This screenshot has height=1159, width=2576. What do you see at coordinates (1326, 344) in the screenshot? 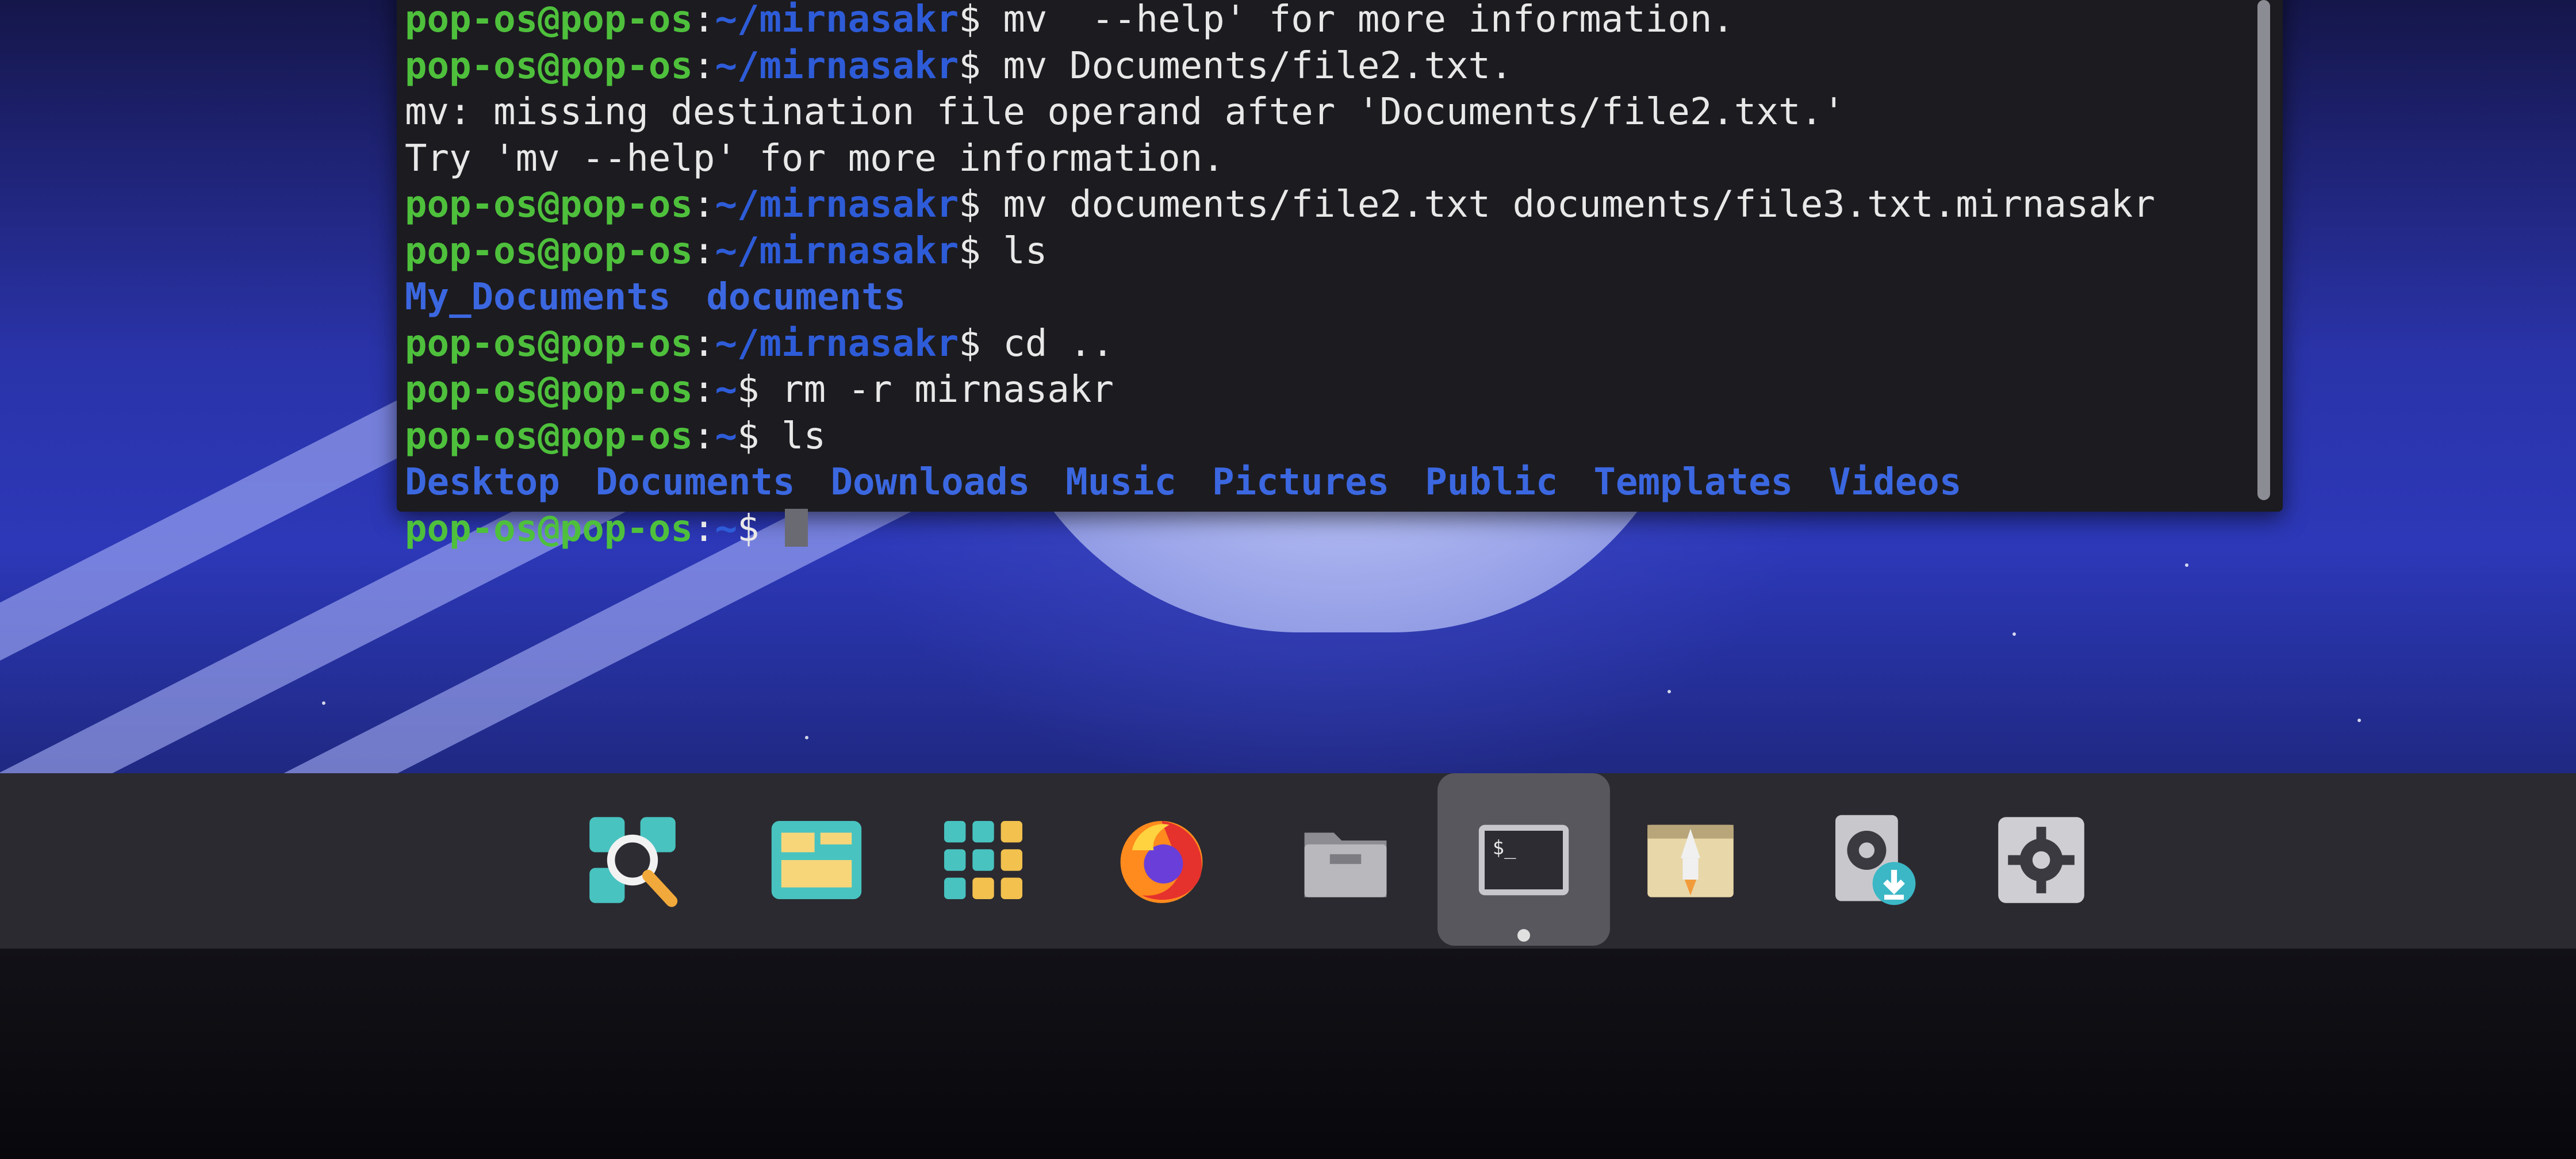
I see `terminal-line: pop-os@pop-os:~/mirnasakr$ cd ..` at bounding box center [1326, 344].